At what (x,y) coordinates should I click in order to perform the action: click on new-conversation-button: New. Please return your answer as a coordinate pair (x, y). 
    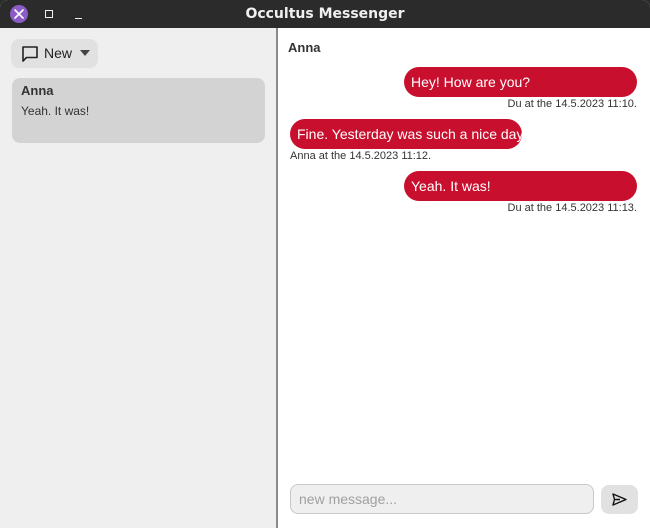
    Looking at the image, I should click on (54, 53).